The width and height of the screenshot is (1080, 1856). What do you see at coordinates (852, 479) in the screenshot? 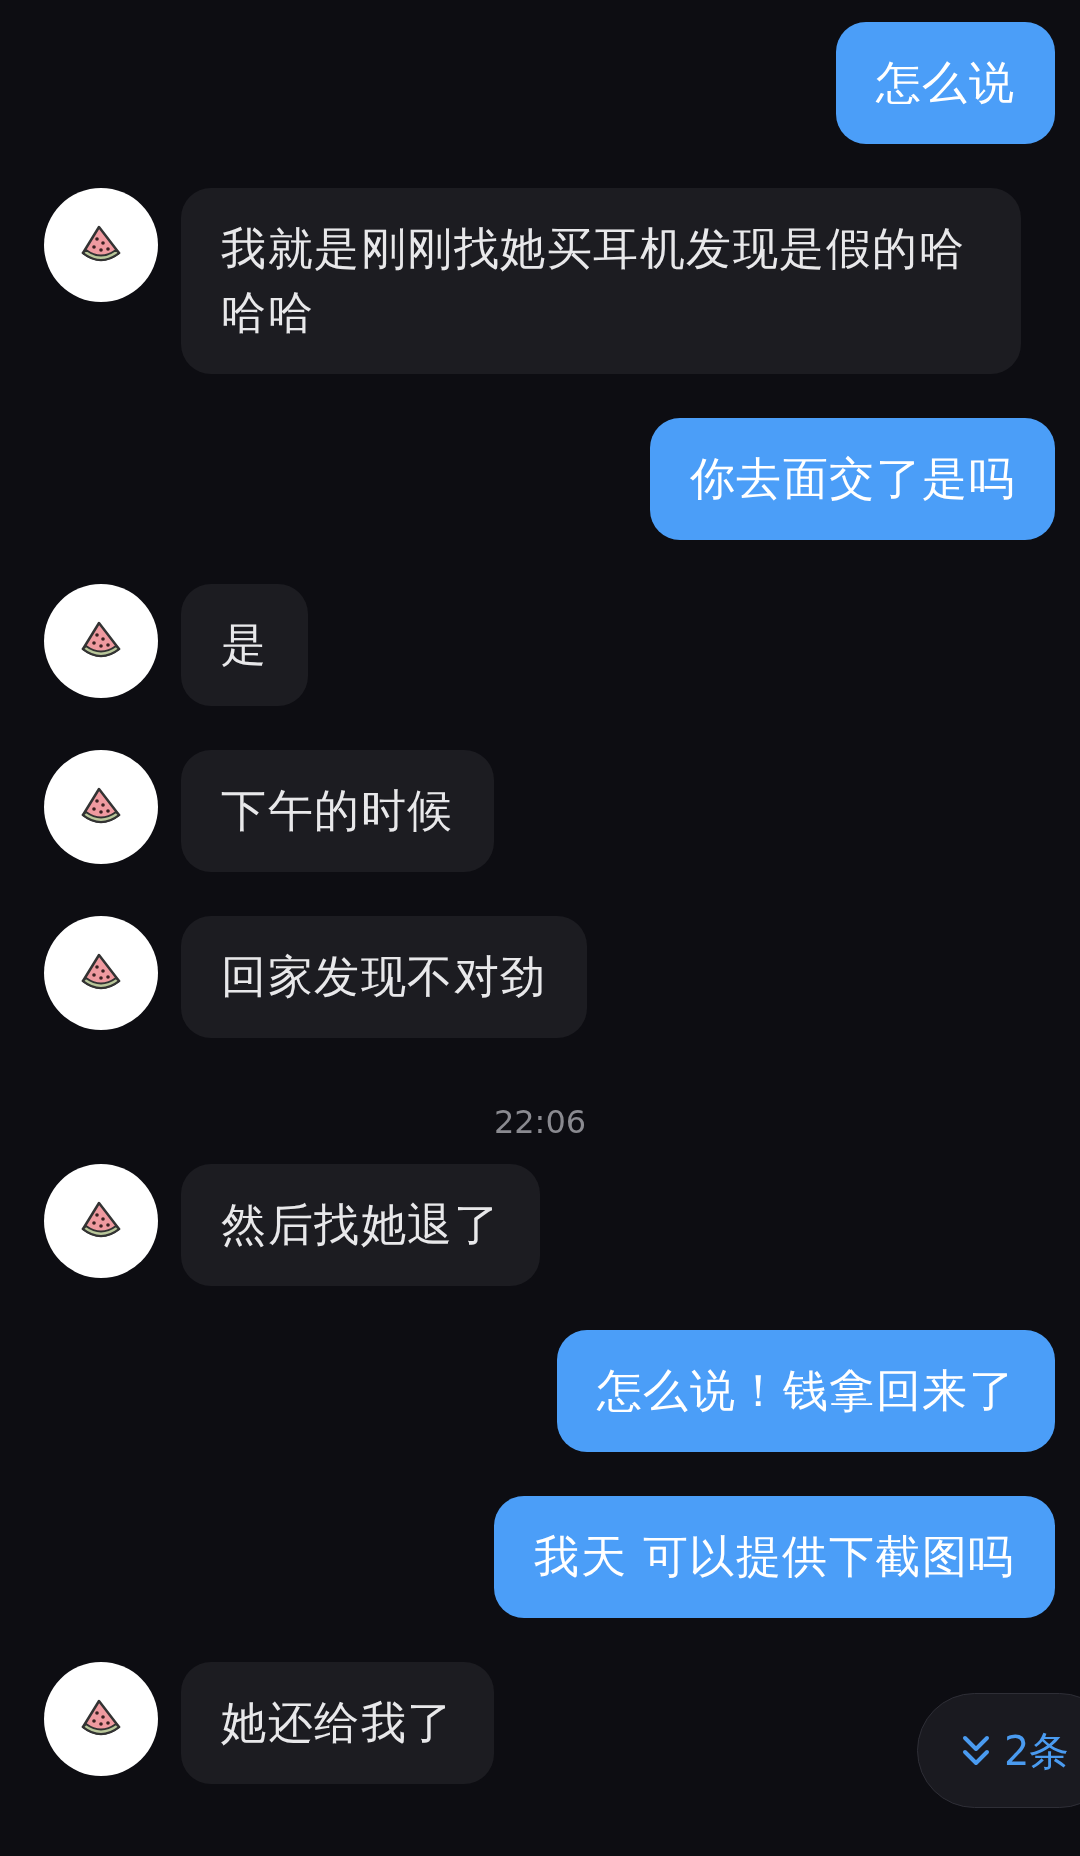
I see `sent-message-bubble: 你去面交了是吗` at bounding box center [852, 479].